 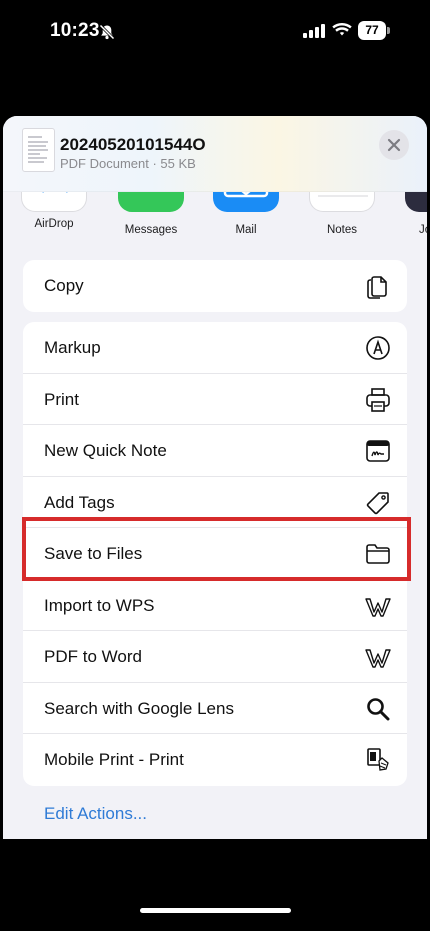 I want to click on action-import-to-wps: Import to WPS, so click(x=215, y=605).